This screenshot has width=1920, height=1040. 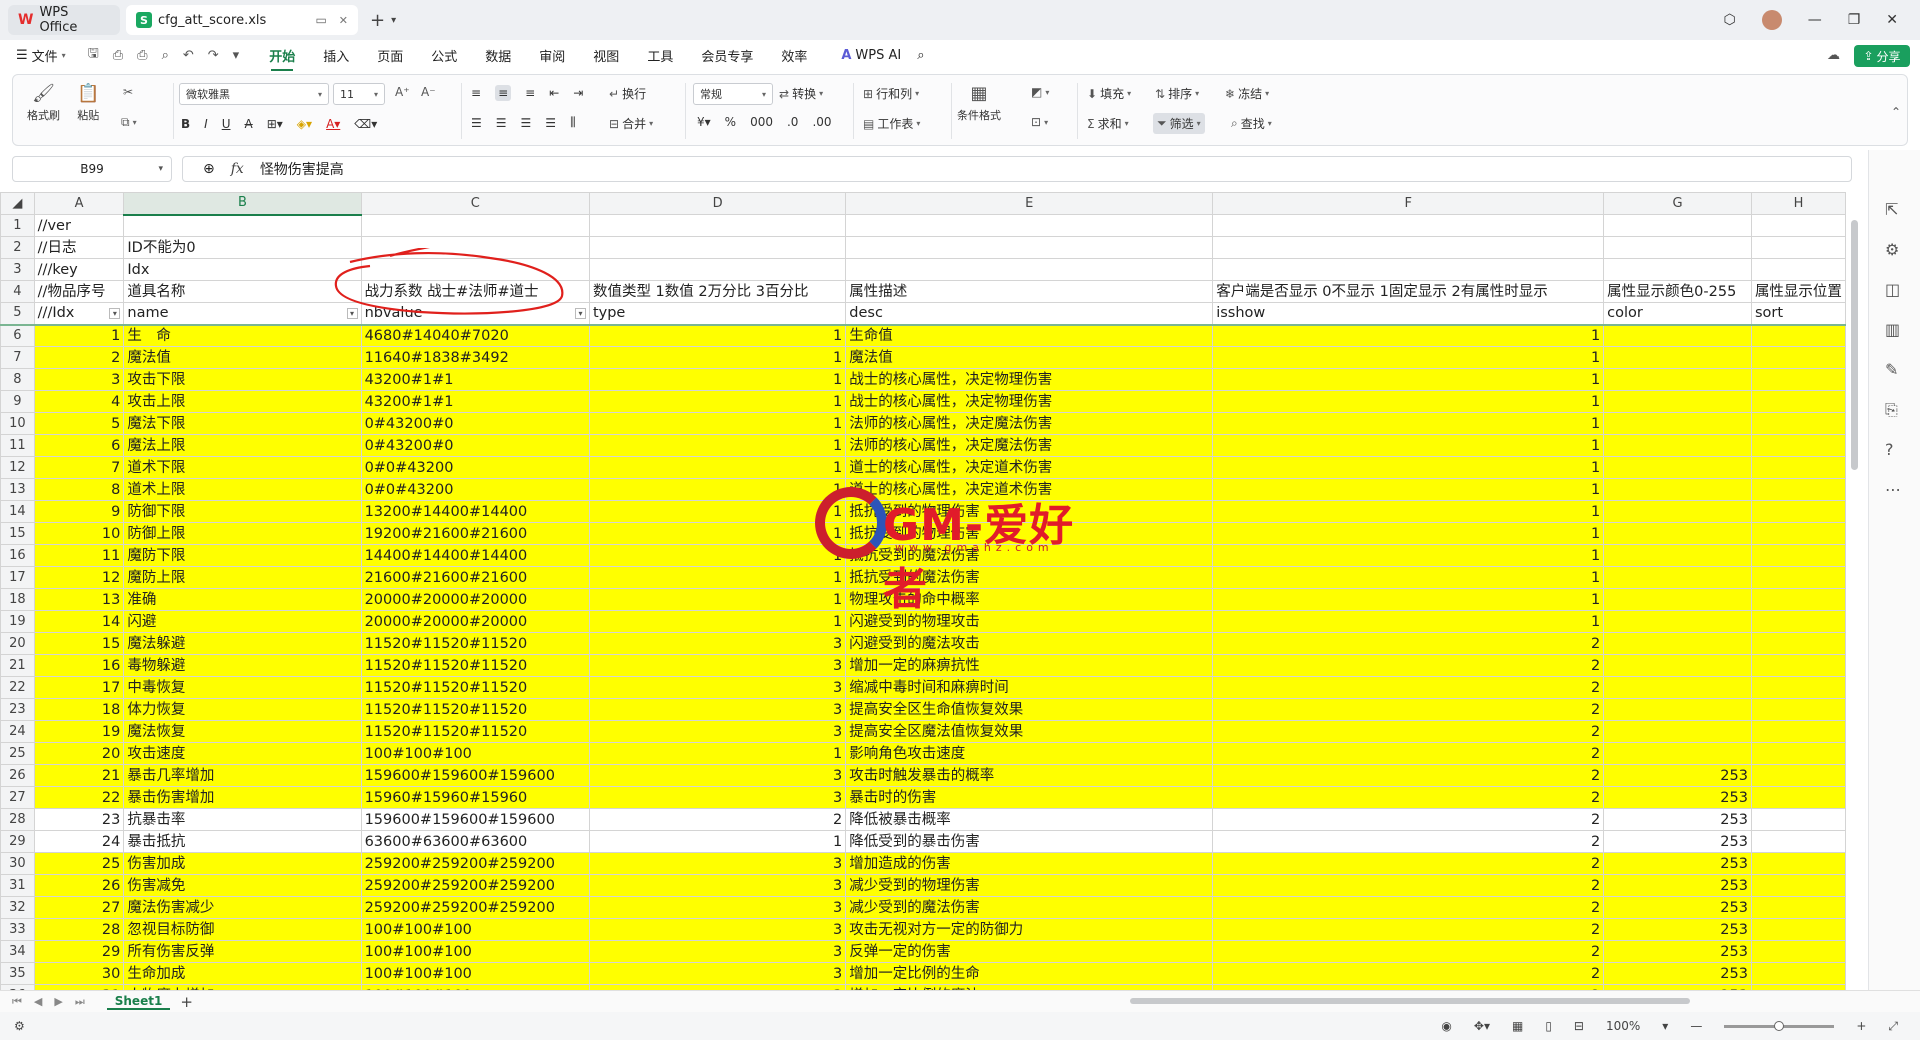 What do you see at coordinates (19, 1026) in the screenshot?
I see `macro-icon: ⚙` at bounding box center [19, 1026].